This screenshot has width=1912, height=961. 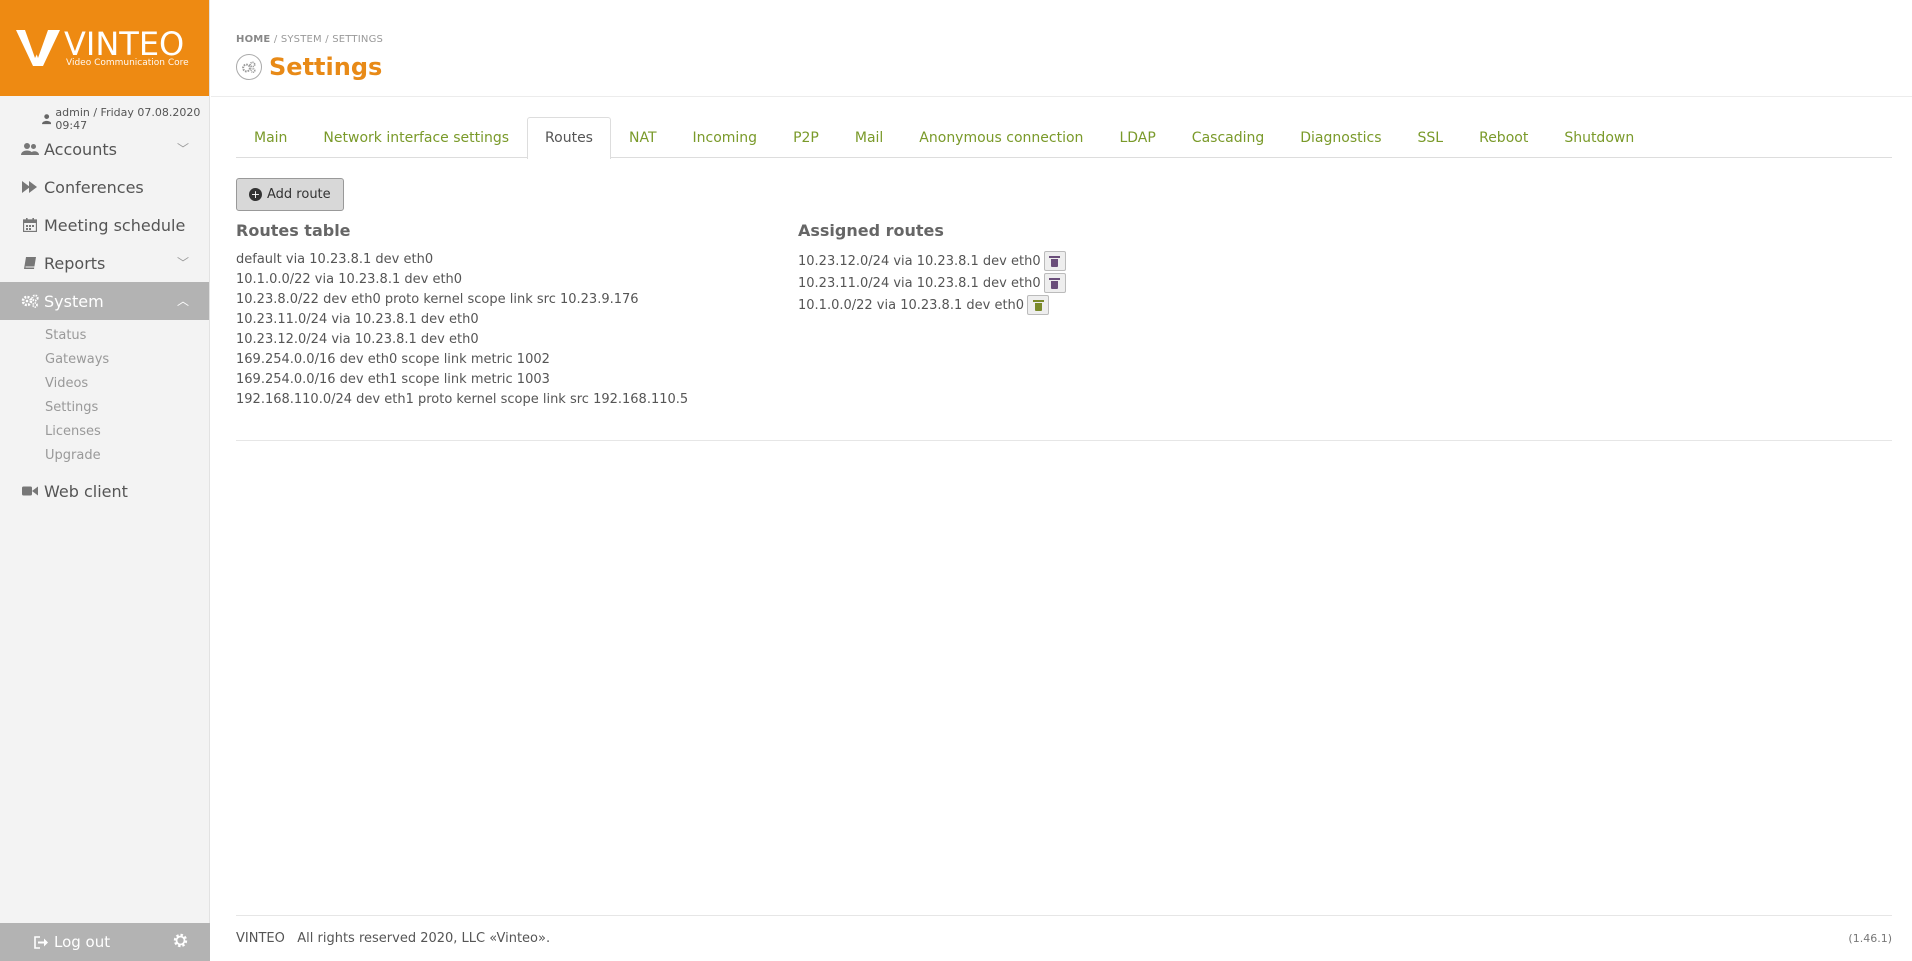 What do you see at coordinates (124, 44) in the screenshot?
I see `brand-name: VINTEO` at bounding box center [124, 44].